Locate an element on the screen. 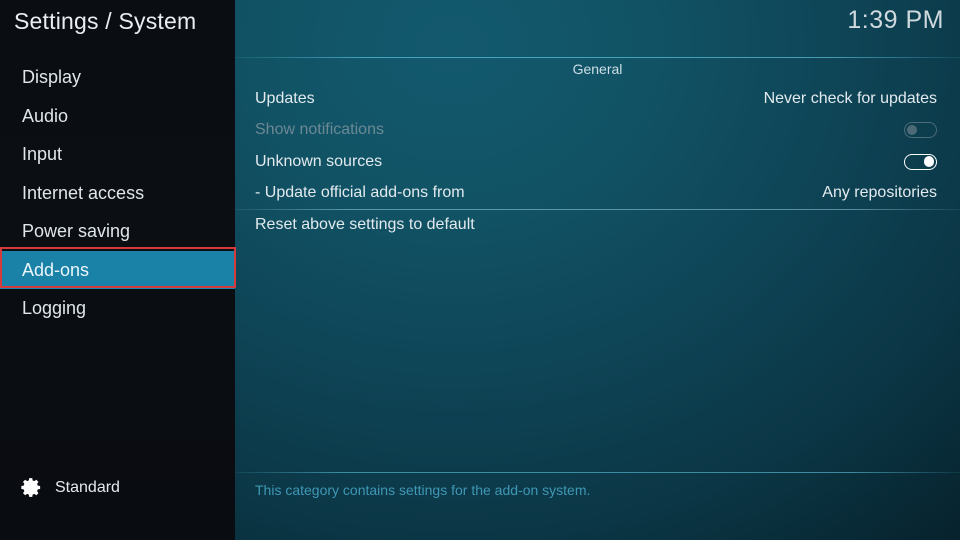  setting-row: Unknown sources is located at coordinates (597, 162).